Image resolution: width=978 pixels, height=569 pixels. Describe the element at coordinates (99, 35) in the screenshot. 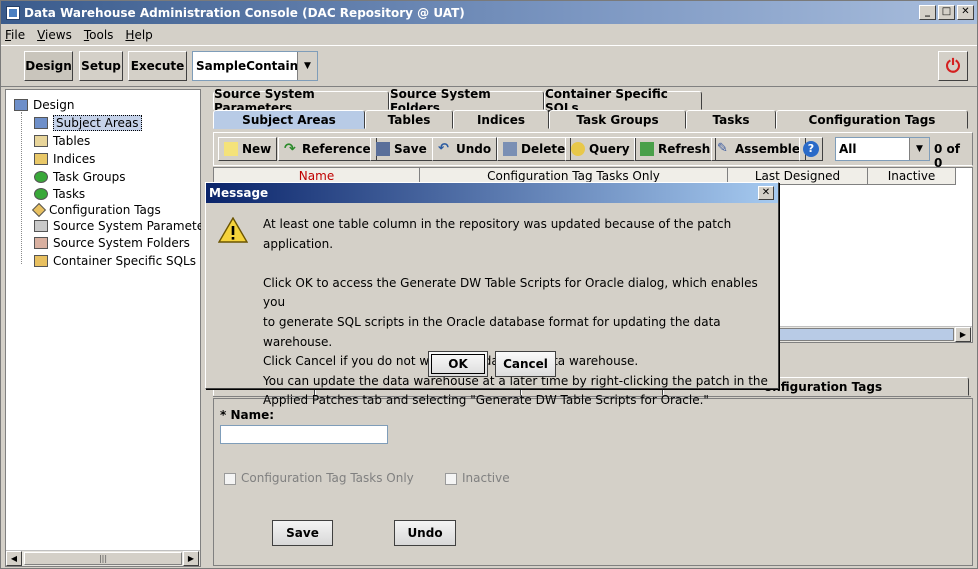

I see `menu-tools: Tools` at that location.